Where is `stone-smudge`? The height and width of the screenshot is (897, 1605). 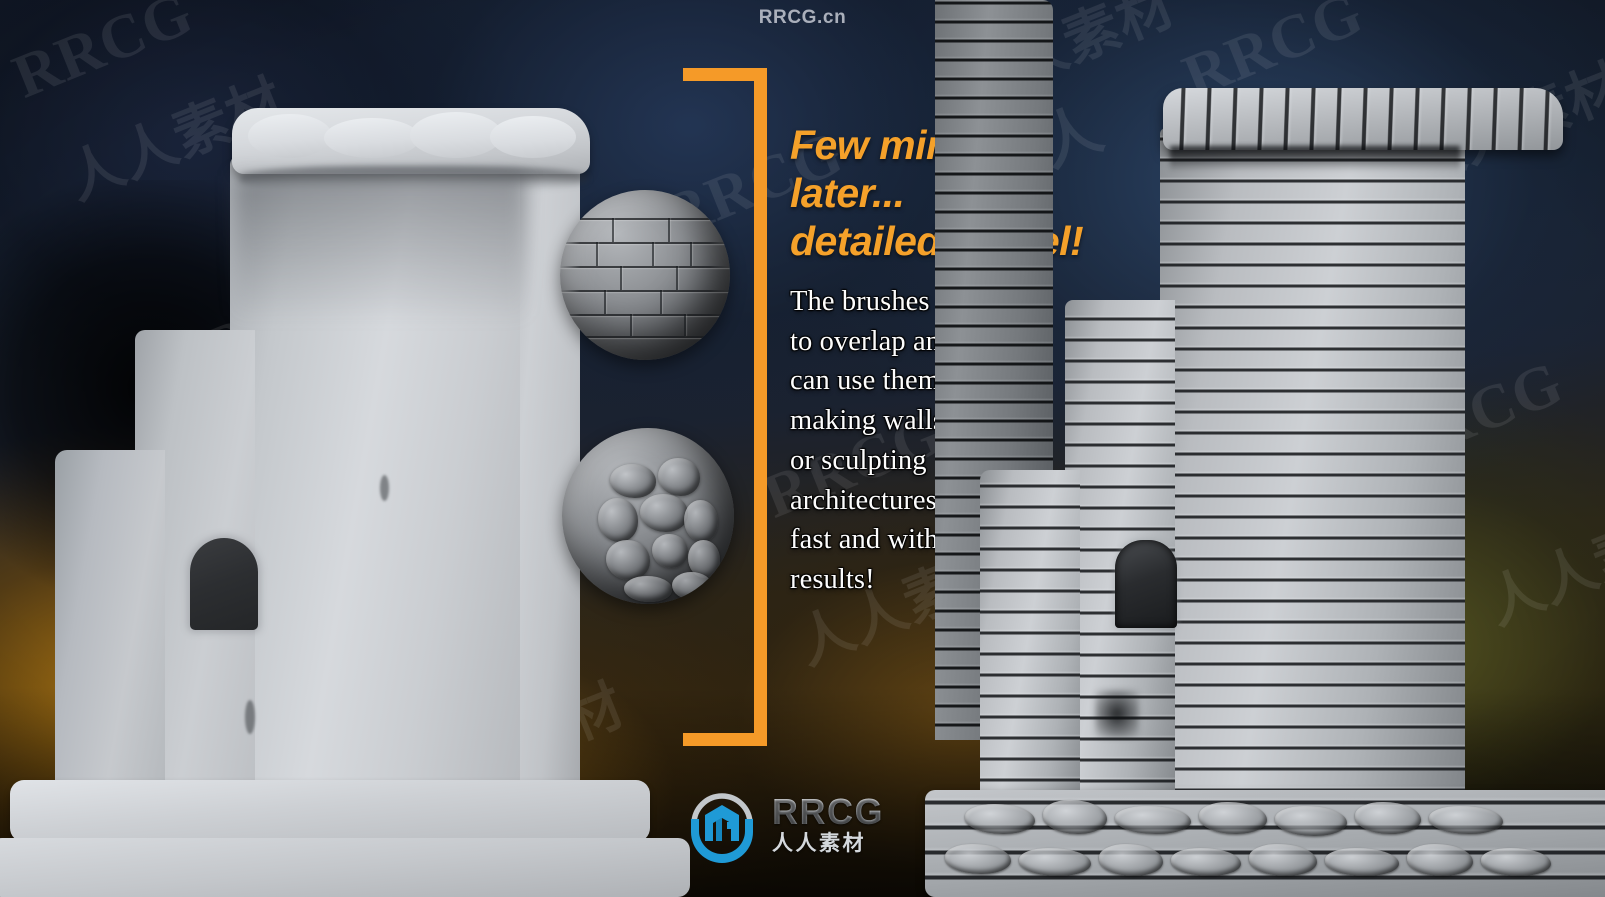 stone-smudge is located at coordinates (1117, 714).